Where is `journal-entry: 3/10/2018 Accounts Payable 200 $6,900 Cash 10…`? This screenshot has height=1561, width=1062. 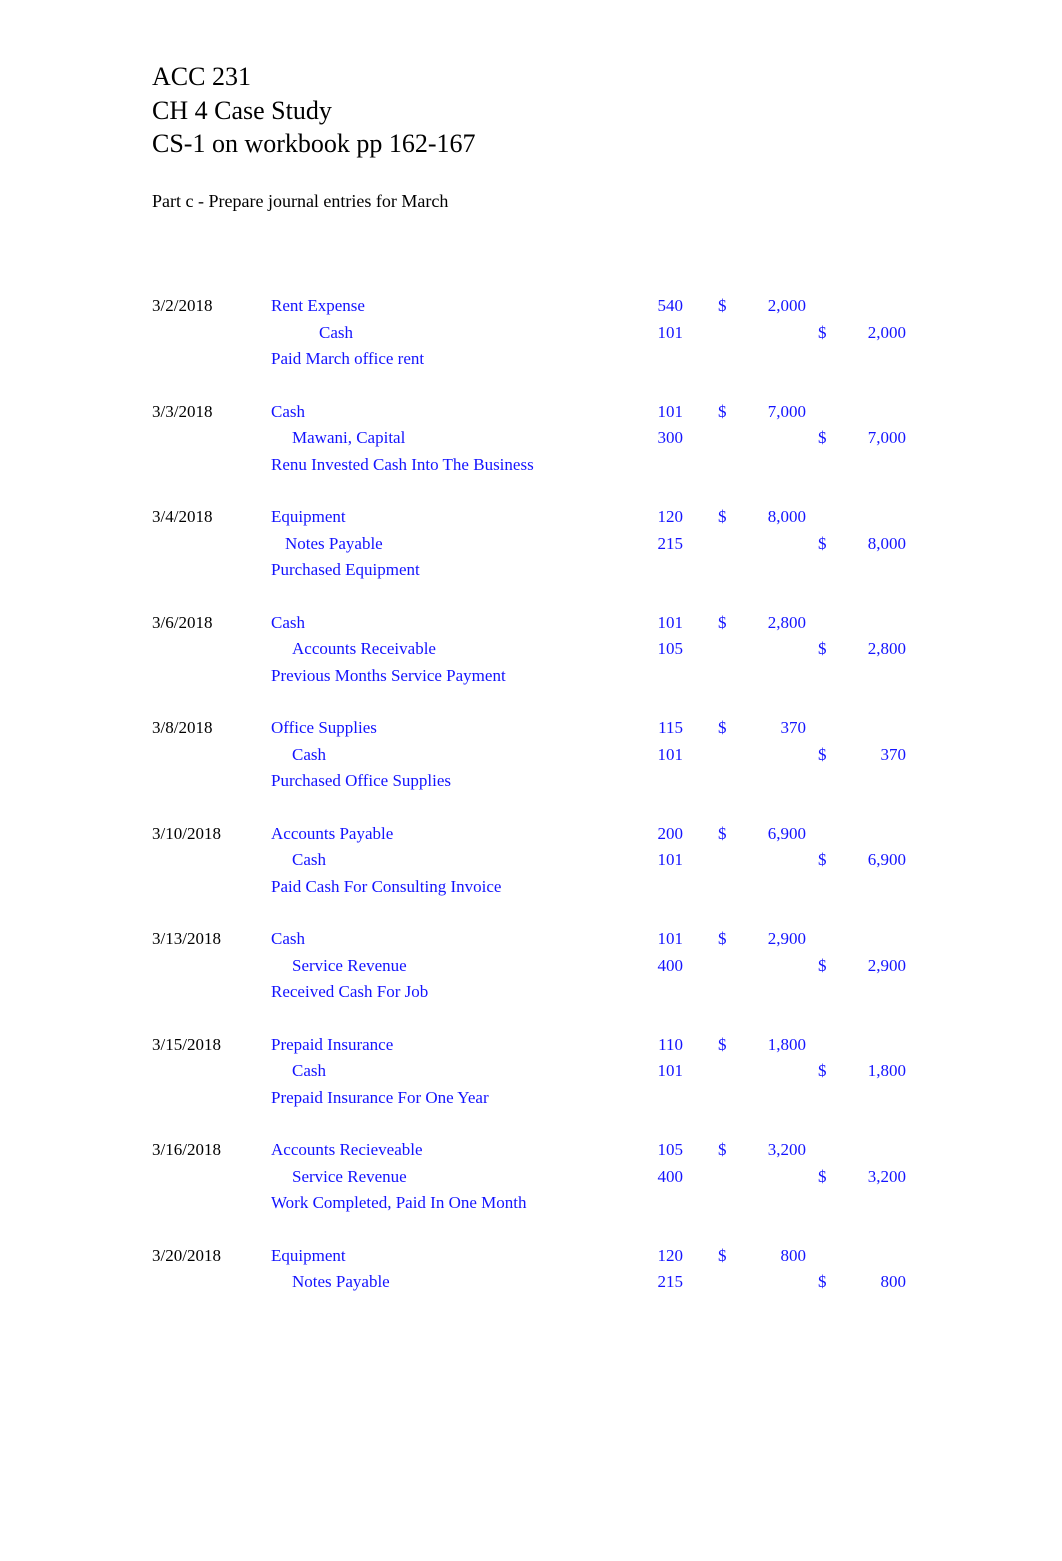
journal-entry: 3/10/2018 Accounts Payable 200 $6,900 Cash 10… is located at coordinates (531, 874).